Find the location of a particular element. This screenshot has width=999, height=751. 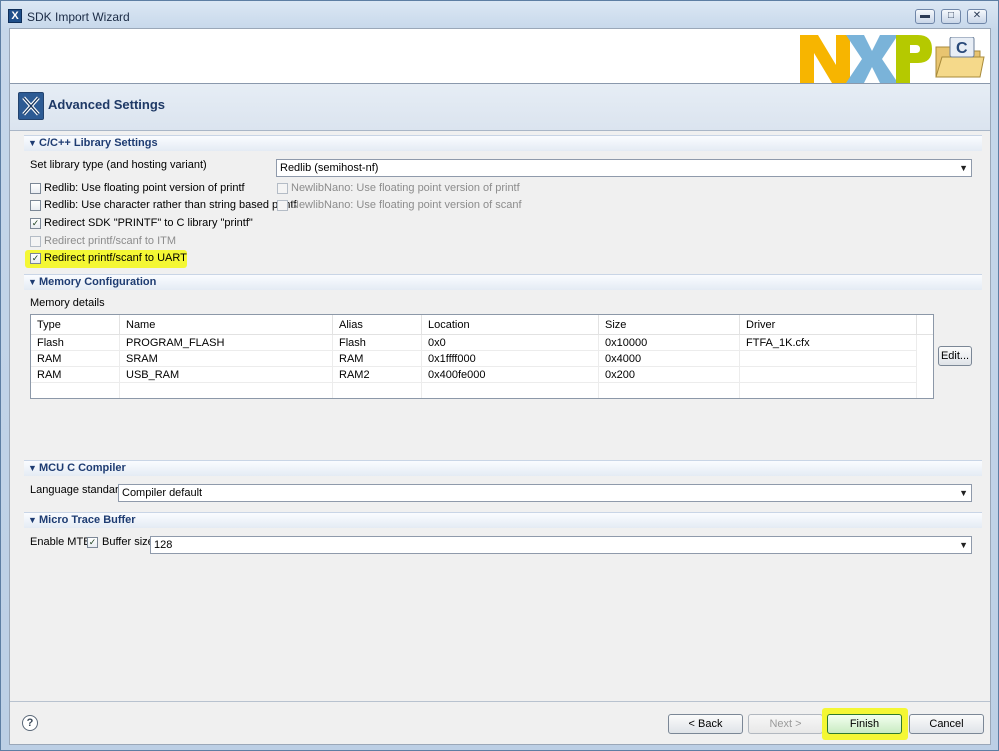

column-header-alias: Alias is located at coordinates (377, 325).